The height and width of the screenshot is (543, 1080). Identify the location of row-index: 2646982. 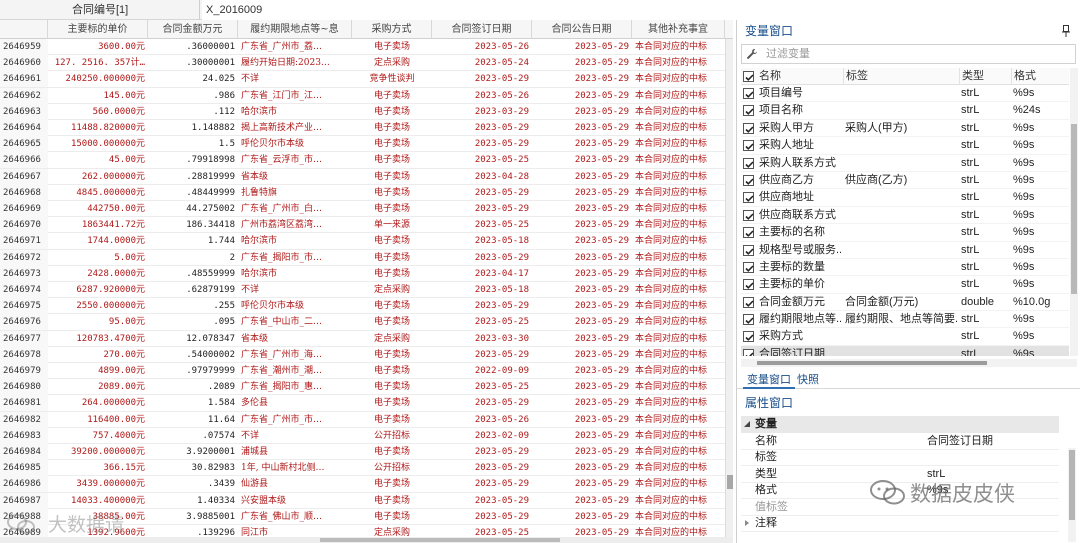
(24, 419).